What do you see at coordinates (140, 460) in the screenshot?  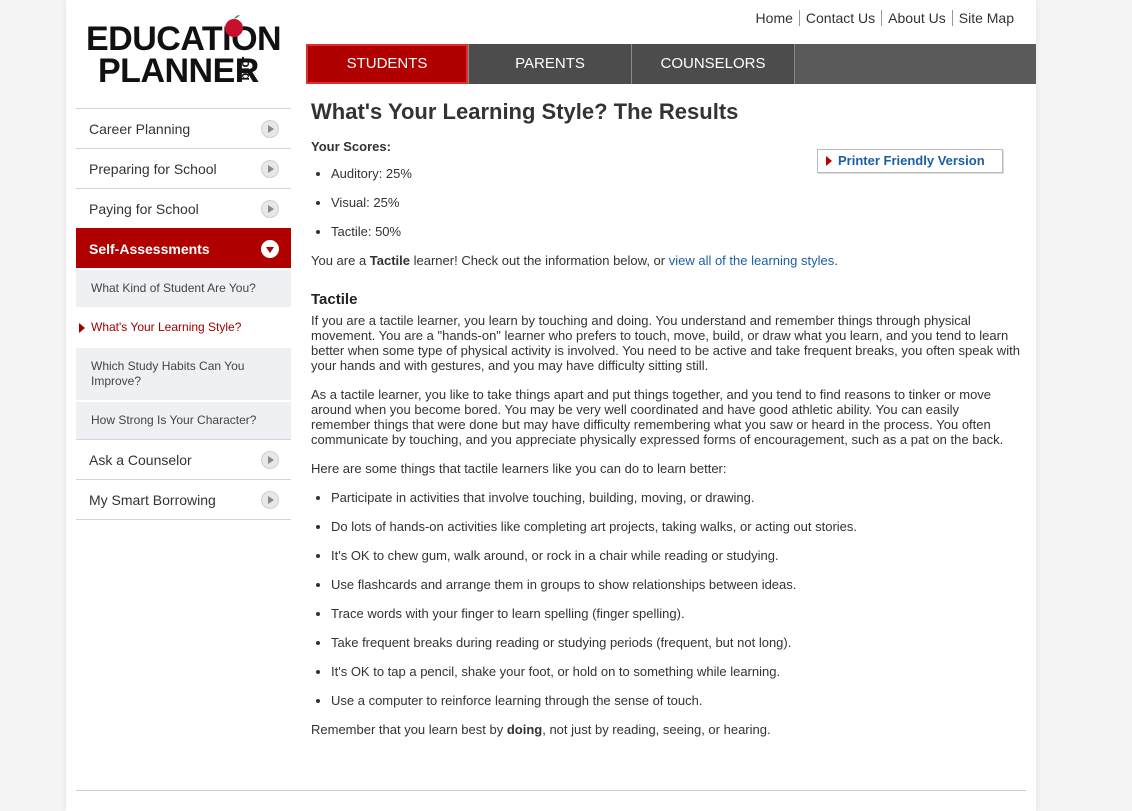 I see `sidebar-item-label: Ask a Counselor` at bounding box center [140, 460].